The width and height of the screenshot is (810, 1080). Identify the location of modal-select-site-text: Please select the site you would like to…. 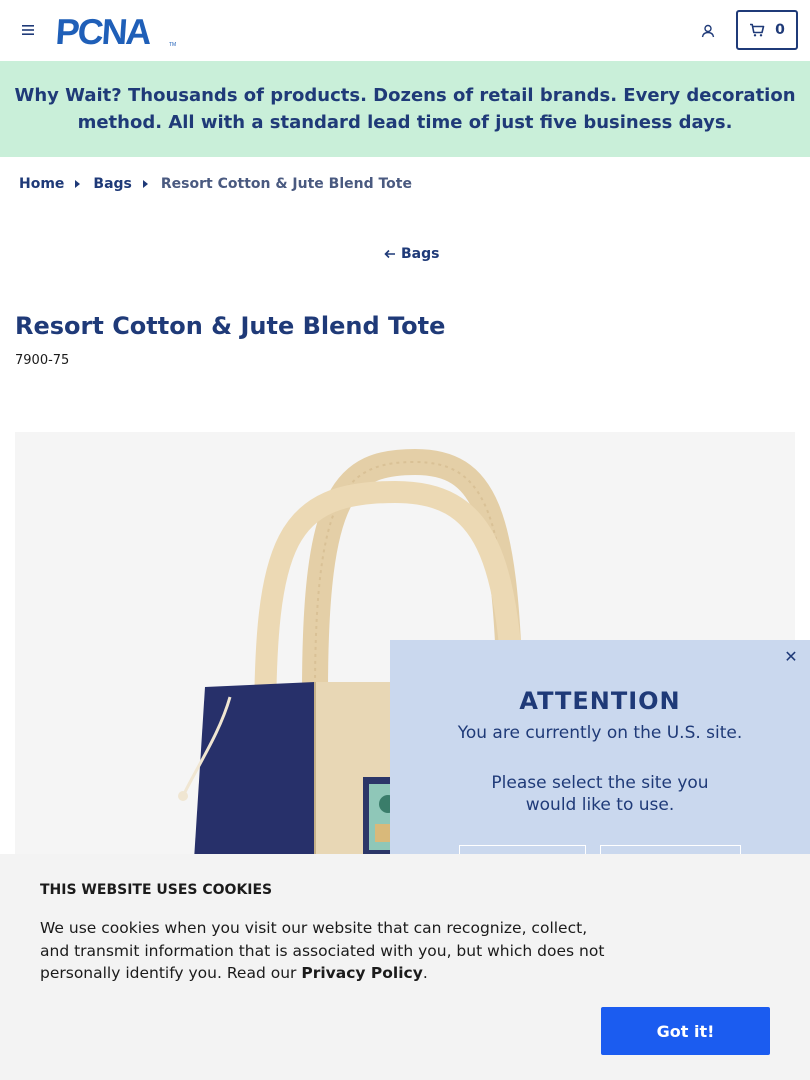
(600, 794).